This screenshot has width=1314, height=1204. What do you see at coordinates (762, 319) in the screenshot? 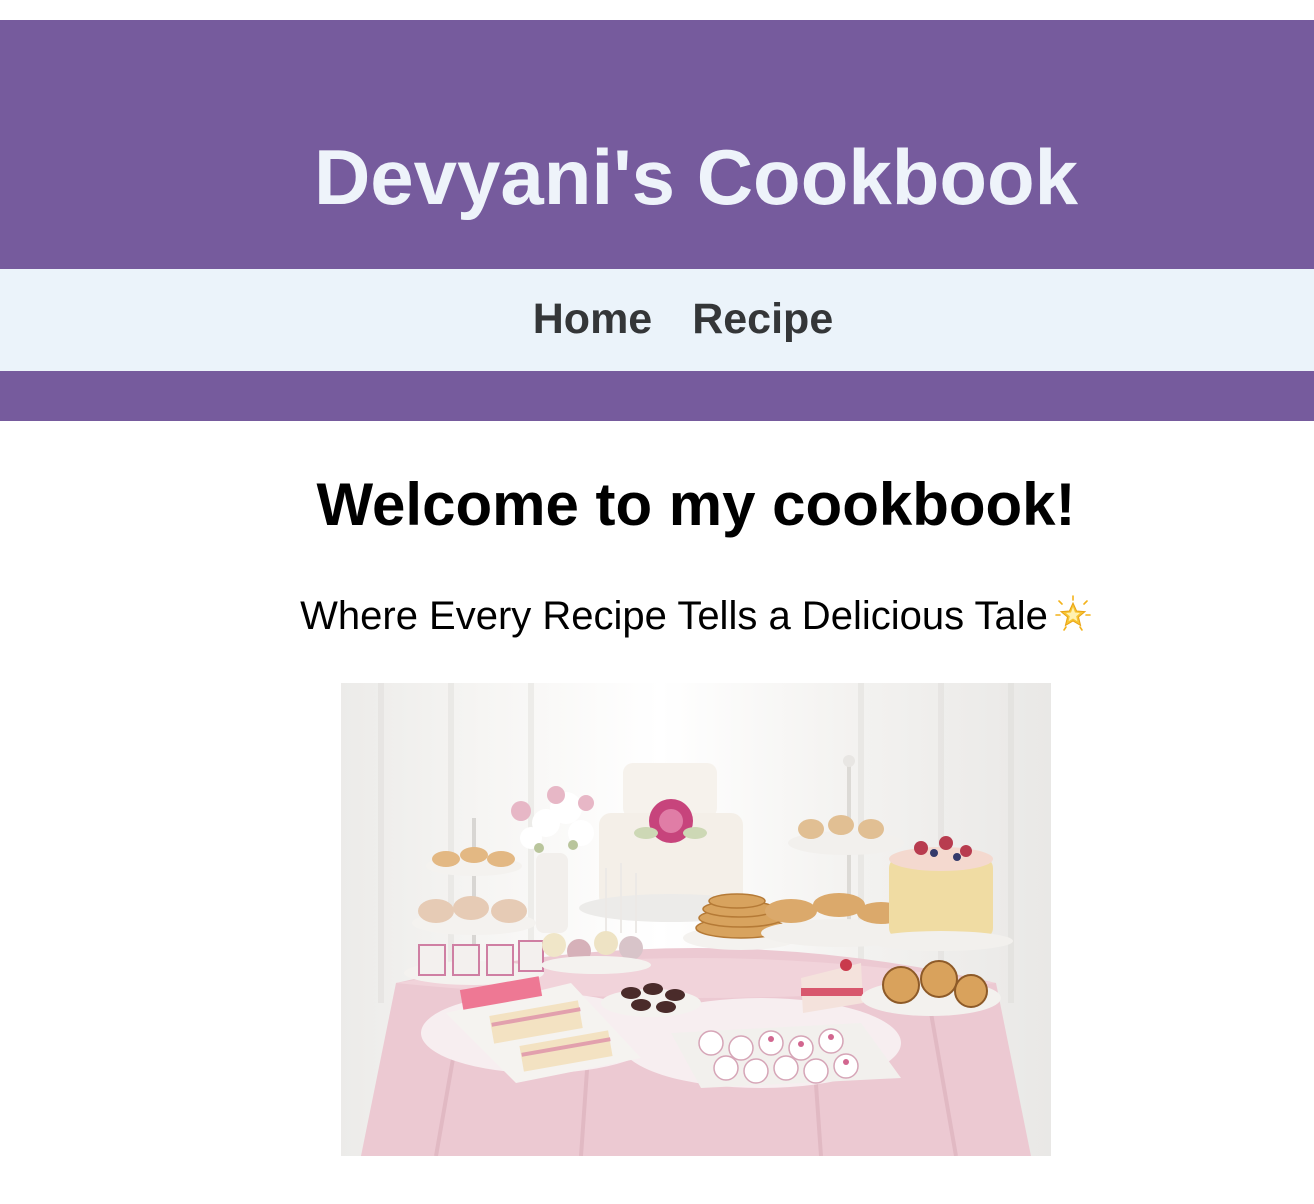
I see `nav-link-recipe: Recipe` at bounding box center [762, 319].